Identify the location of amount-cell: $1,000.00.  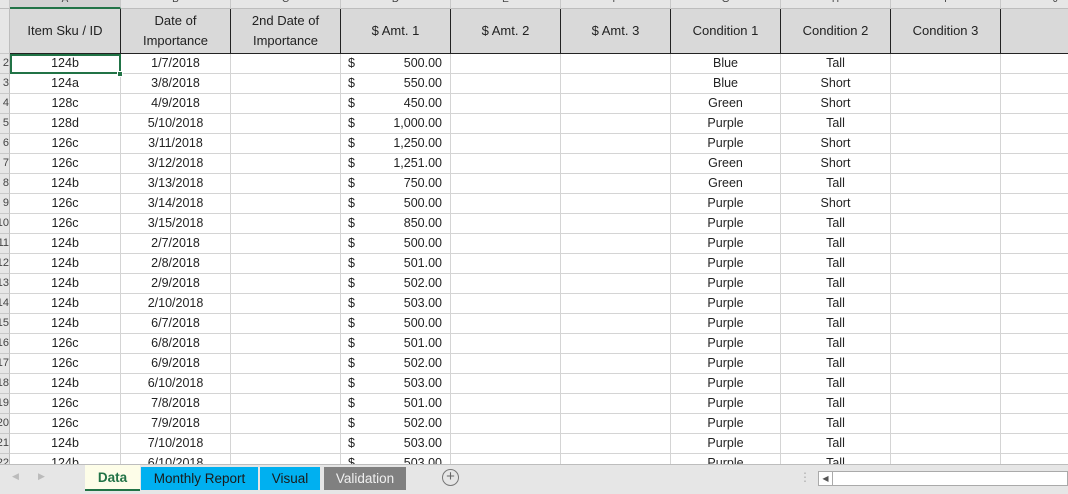
(396, 124).